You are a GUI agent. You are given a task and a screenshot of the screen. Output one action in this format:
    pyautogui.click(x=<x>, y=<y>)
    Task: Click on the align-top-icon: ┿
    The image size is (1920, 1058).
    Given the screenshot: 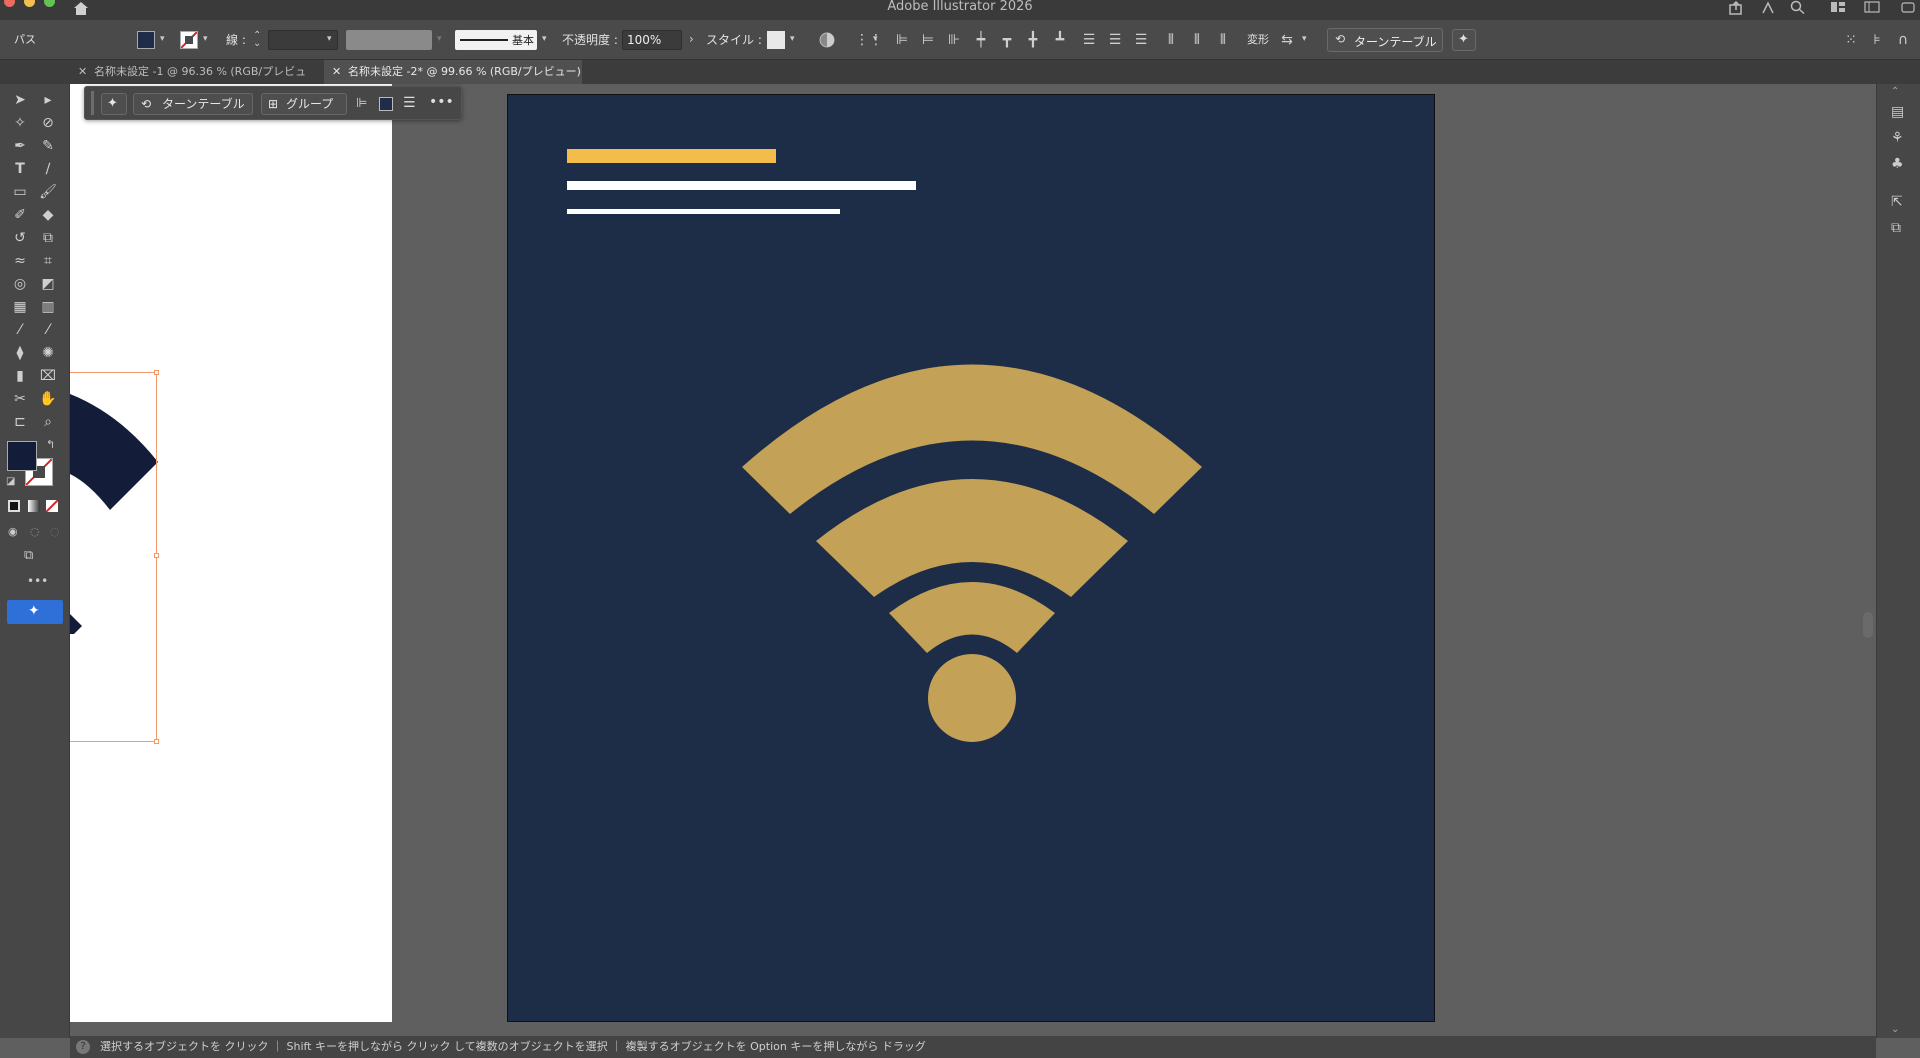 What is the action you would take?
    pyautogui.click(x=981, y=40)
    